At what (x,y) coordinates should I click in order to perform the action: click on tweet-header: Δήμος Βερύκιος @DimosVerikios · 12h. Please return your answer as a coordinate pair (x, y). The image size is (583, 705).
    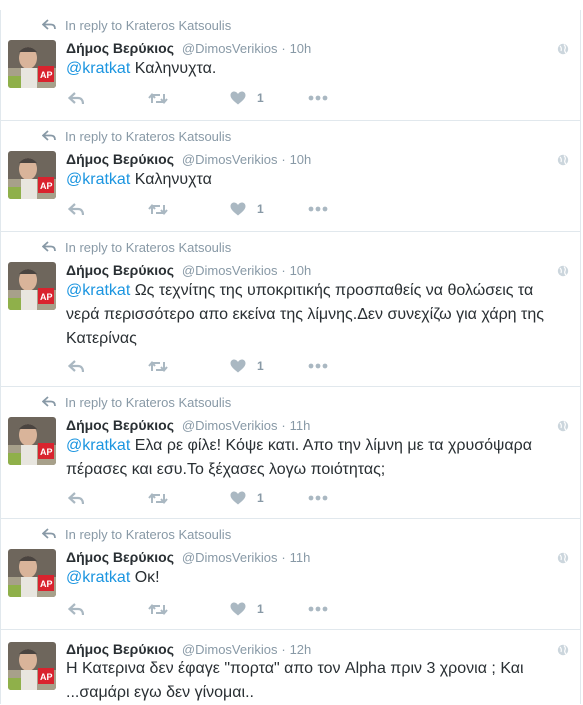
    Looking at the image, I should click on (188, 649).